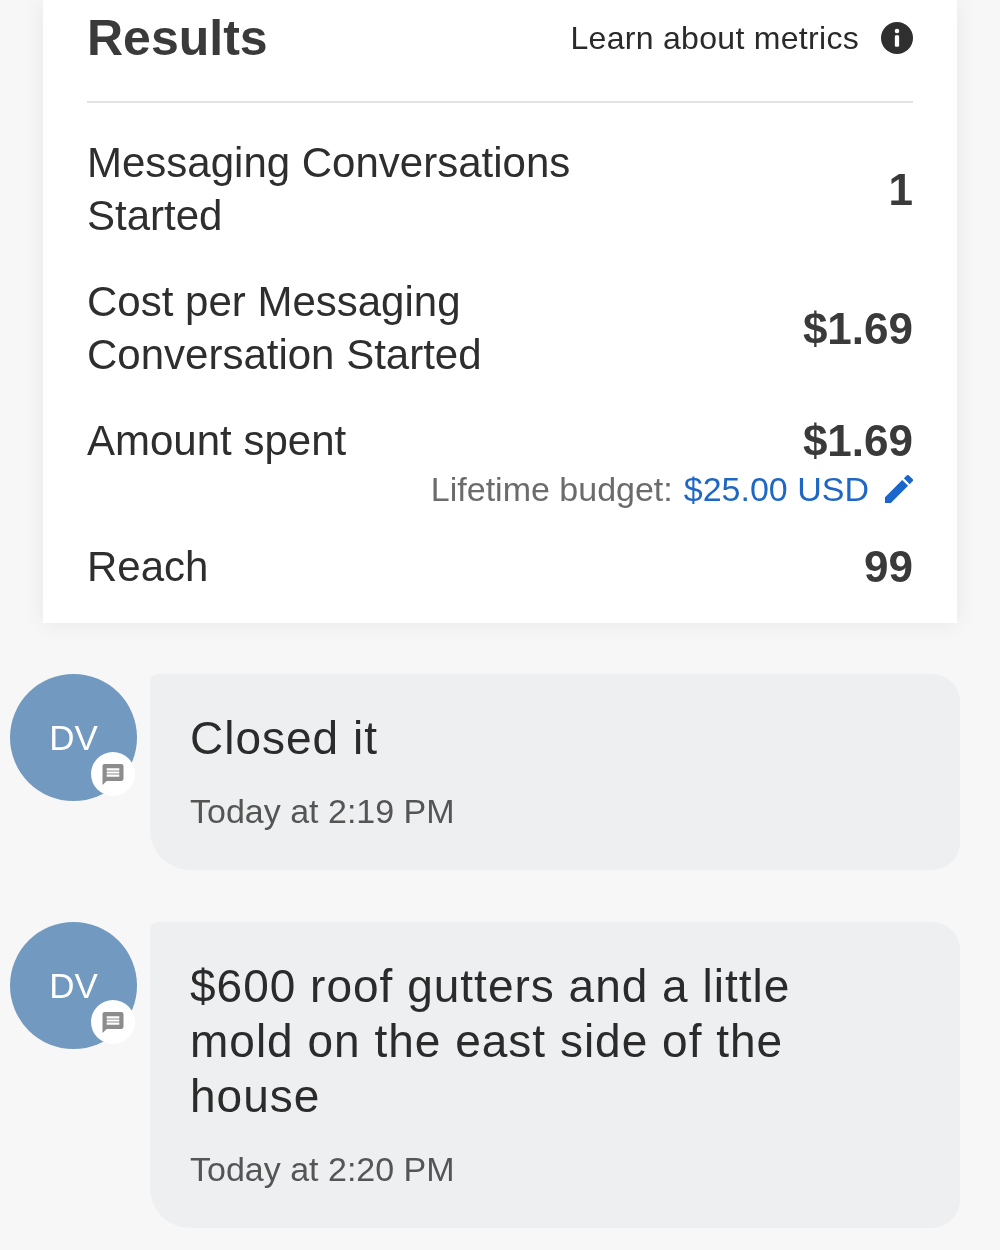 The width and height of the screenshot is (1000, 1250). Describe the element at coordinates (888, 567) in the screenshot. I see `metric-value: 99` at that location.